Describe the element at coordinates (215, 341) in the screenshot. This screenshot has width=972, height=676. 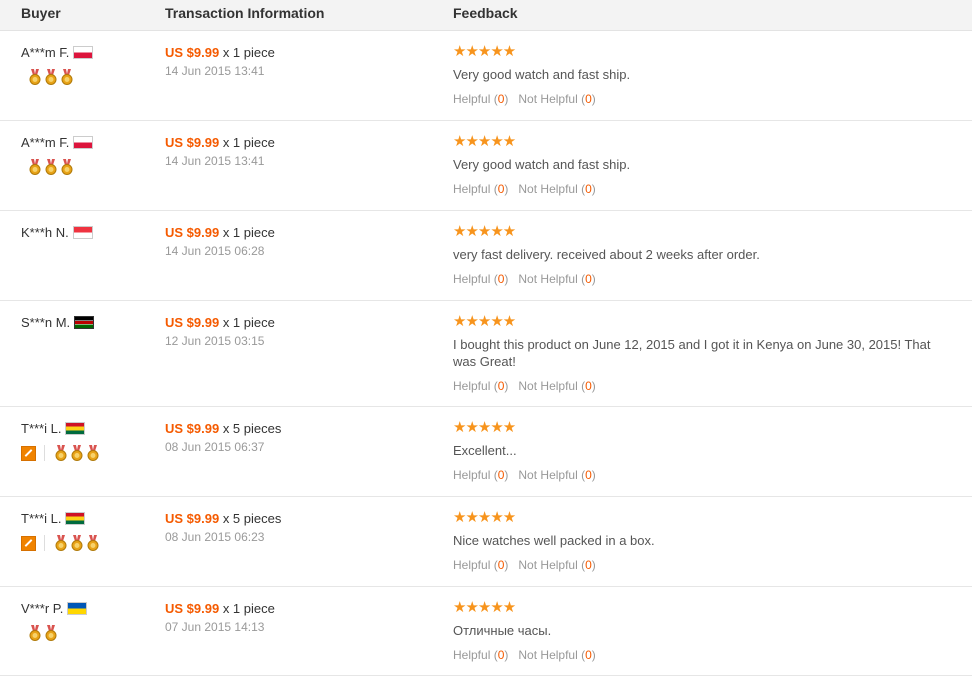
I see `order-date: 12 Jun 2015 03:15` at that location.